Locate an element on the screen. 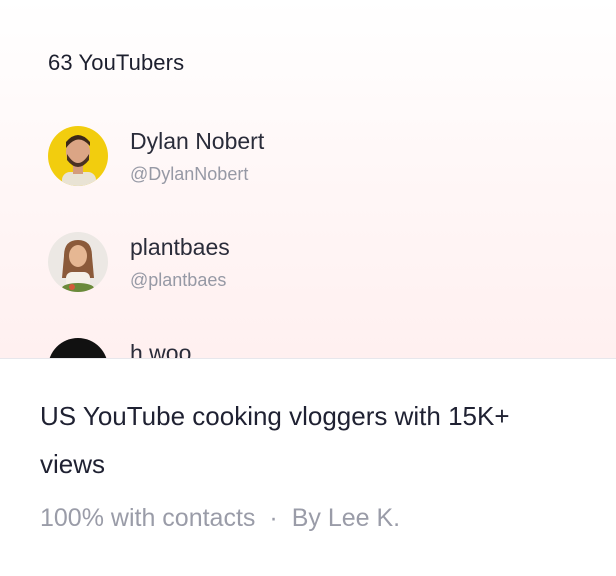 Image resolution: width=616 pixels, height=576 pixels. youtuber-name: plantbaes is located at coordinates (180, 247).